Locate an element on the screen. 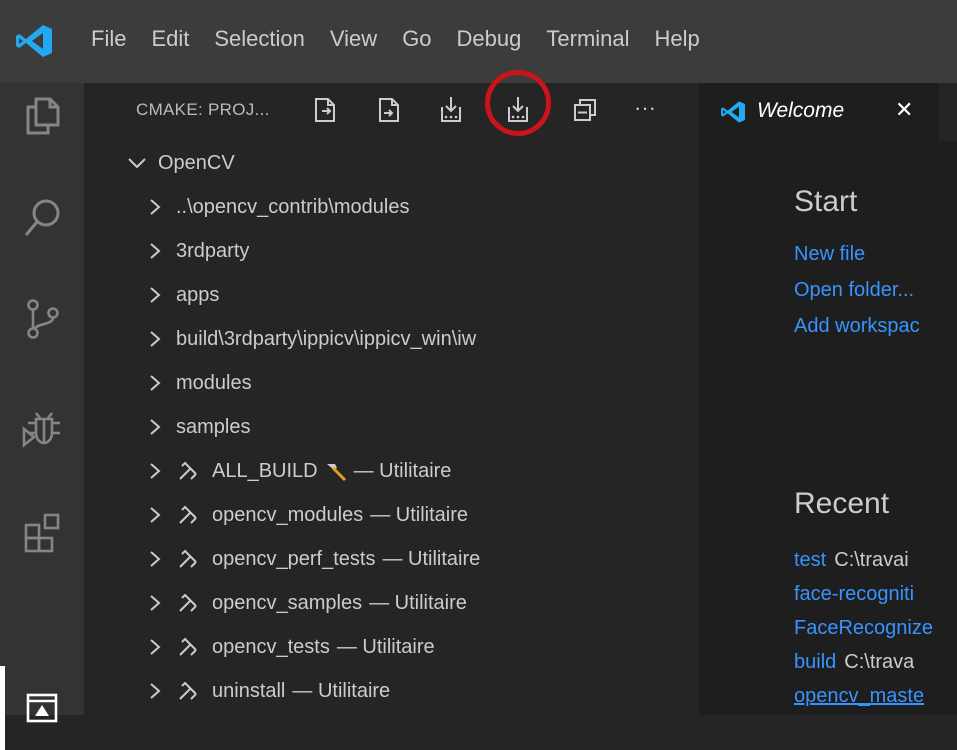  tab-welcome: Welcome ✕ is located at coordinates (819, 112).